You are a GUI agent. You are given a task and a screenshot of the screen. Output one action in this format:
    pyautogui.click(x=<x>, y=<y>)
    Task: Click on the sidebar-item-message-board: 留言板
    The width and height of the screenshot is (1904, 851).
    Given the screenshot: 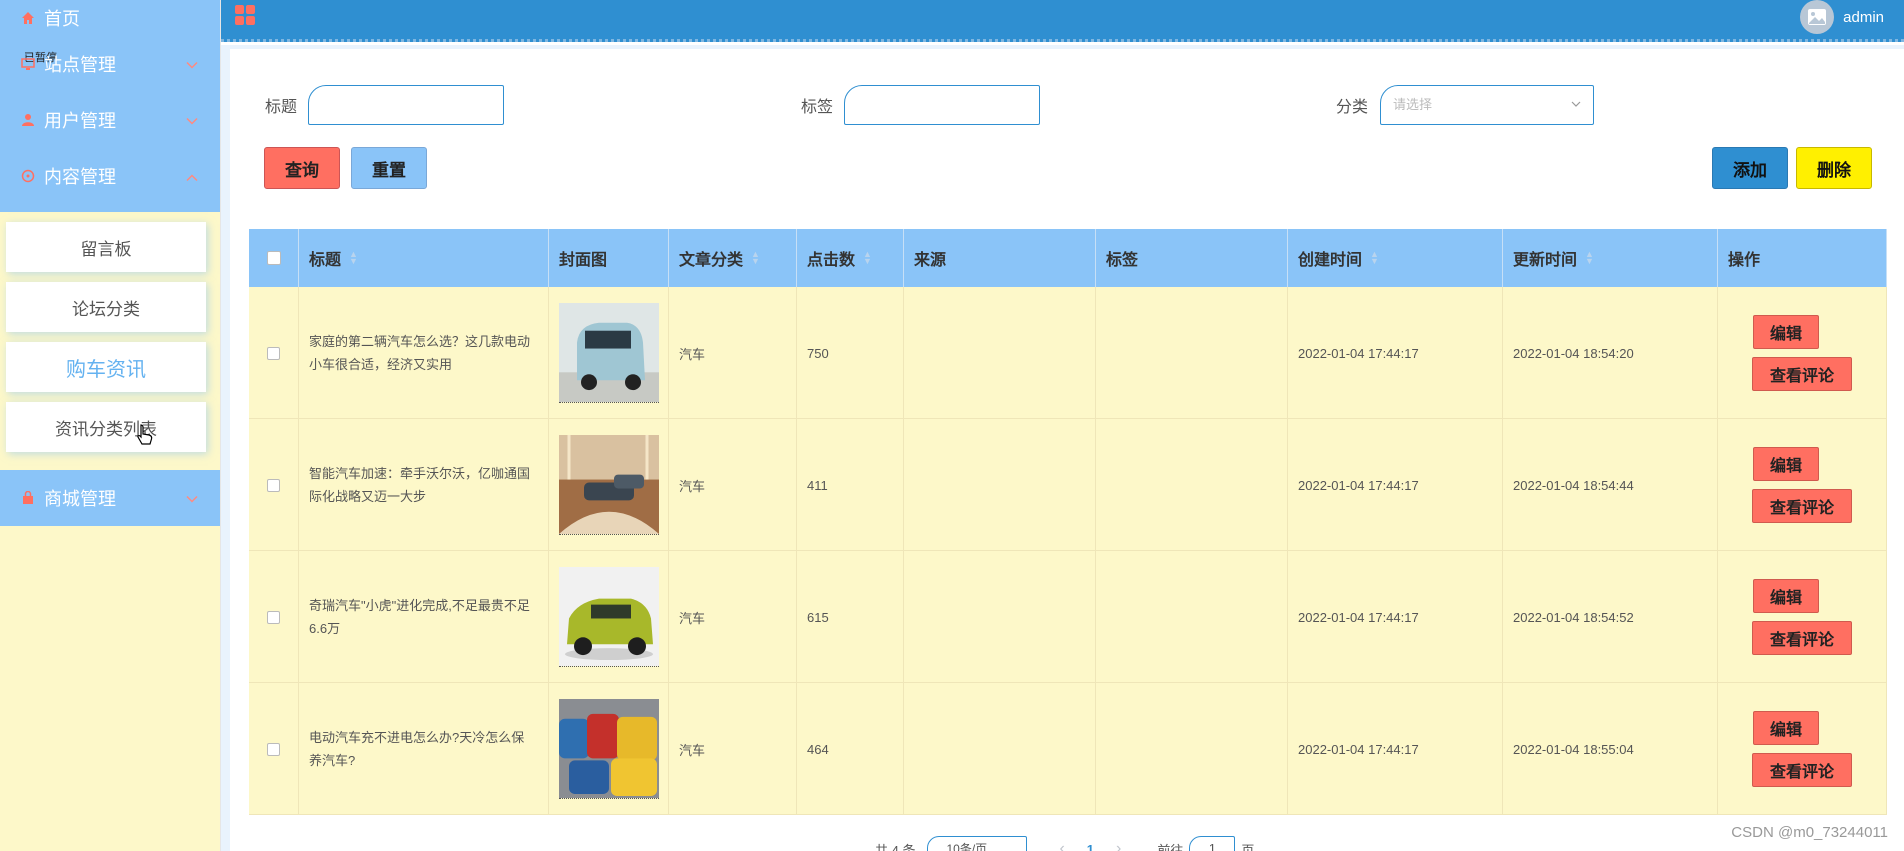 What is the action you would take?
    pyautogui.click(x=106, y=247)
    